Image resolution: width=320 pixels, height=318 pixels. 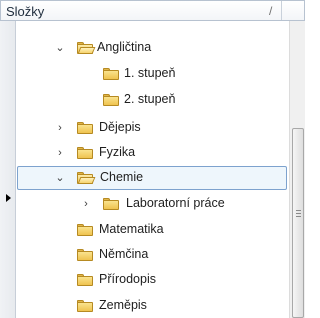 What do you see at coordinates (117, 152) in the screenshot?
I see `tree-row-label: Fyzika` at bounding box center [117, 152].